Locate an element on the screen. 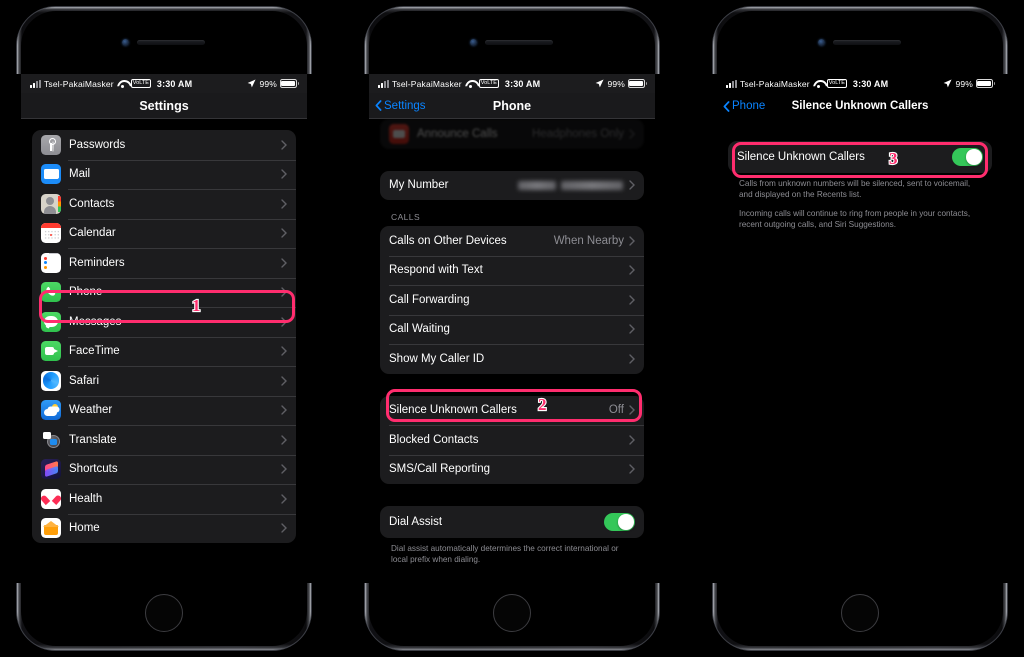 The image size is (1024, 657). row-my-number: My Number is located at coordinates (512, 186).